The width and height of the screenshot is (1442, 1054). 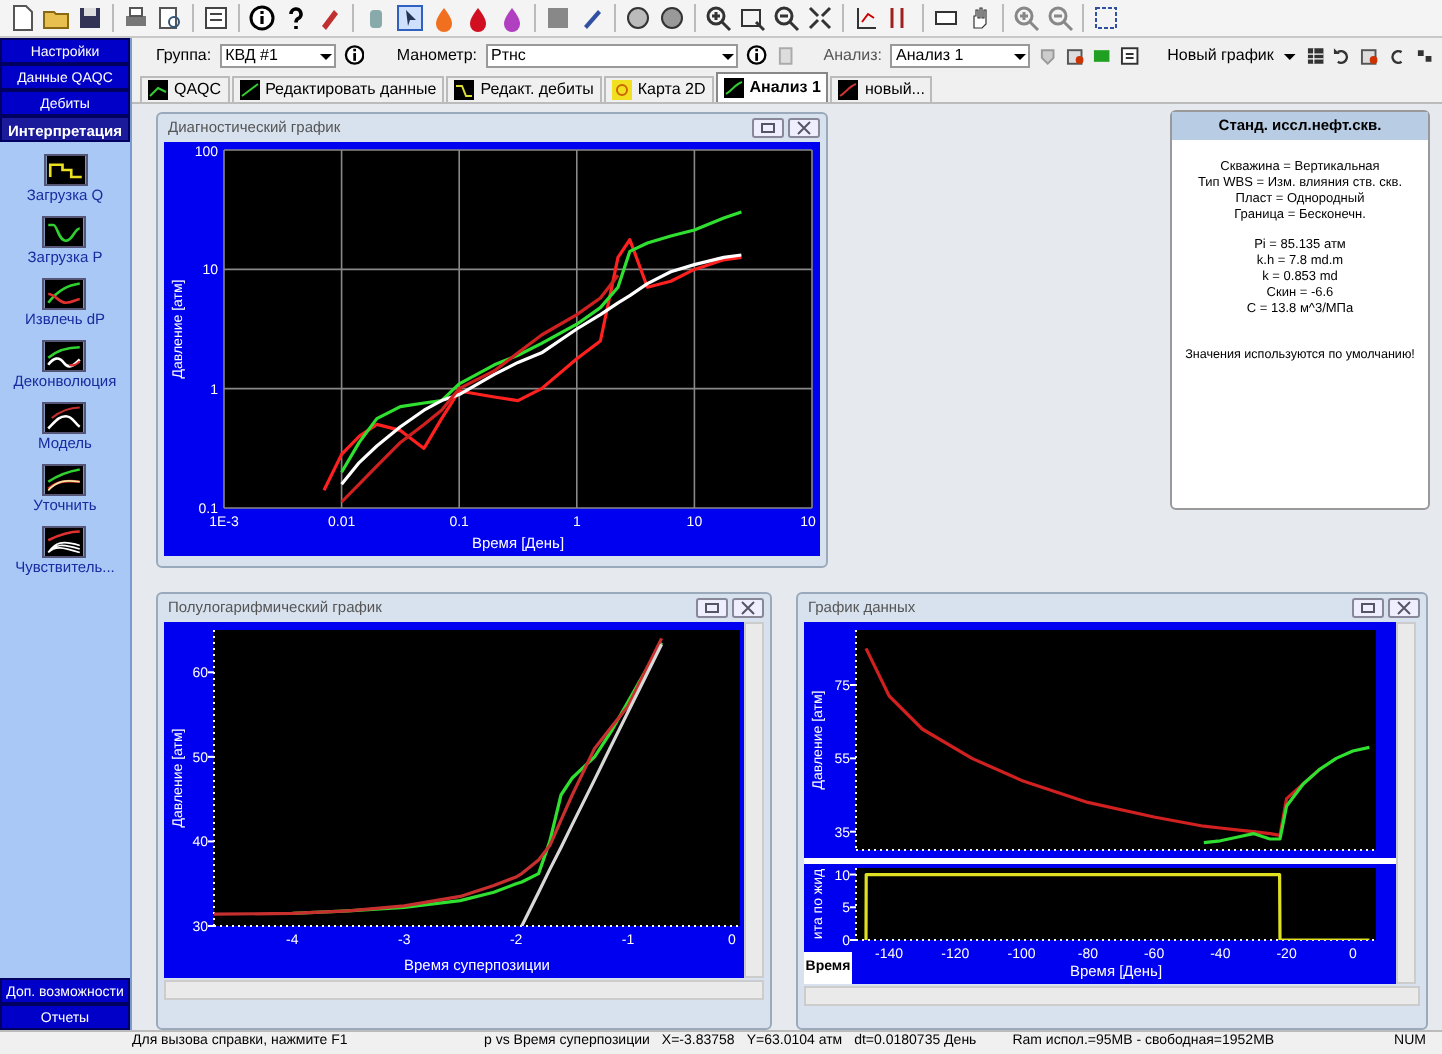 What do you see at coordinates (330, 18) in the screenshot?
I see `marker-icon` at bounding box center [330, 18].